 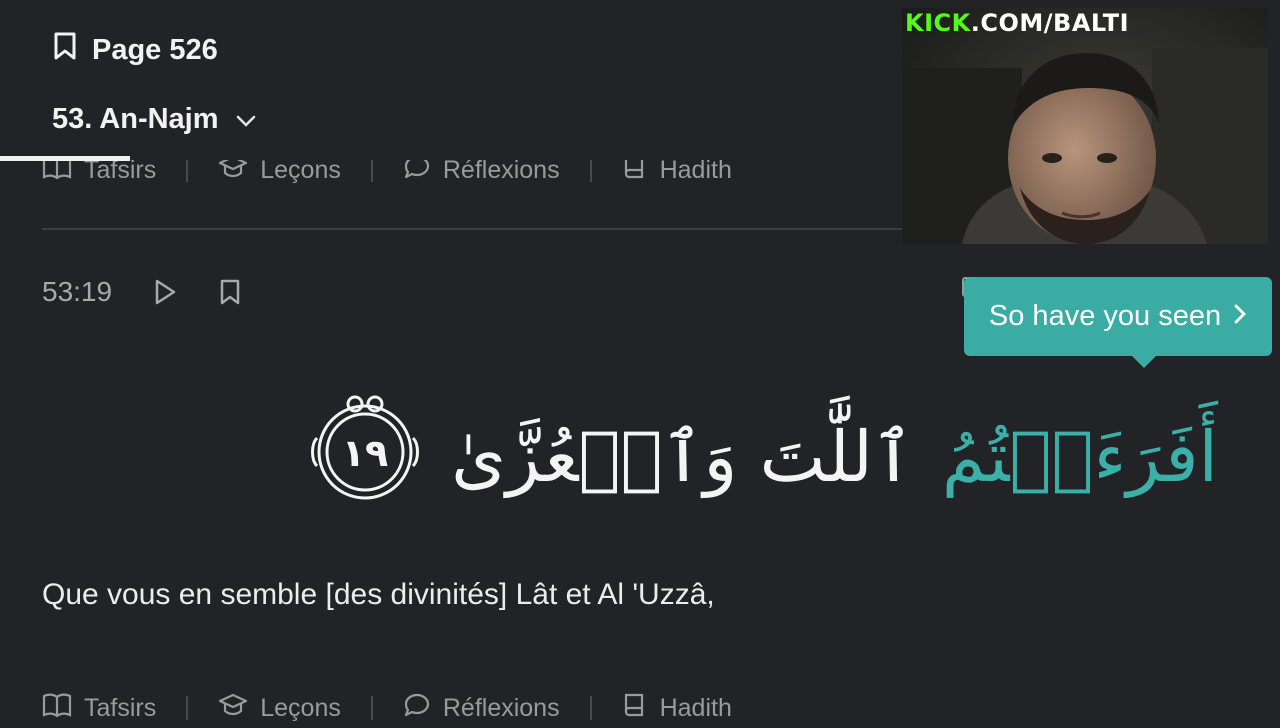 I want to click on highlighted-word: أَفَرَءَيۡتُمُ, so click(x=1080, y=457).